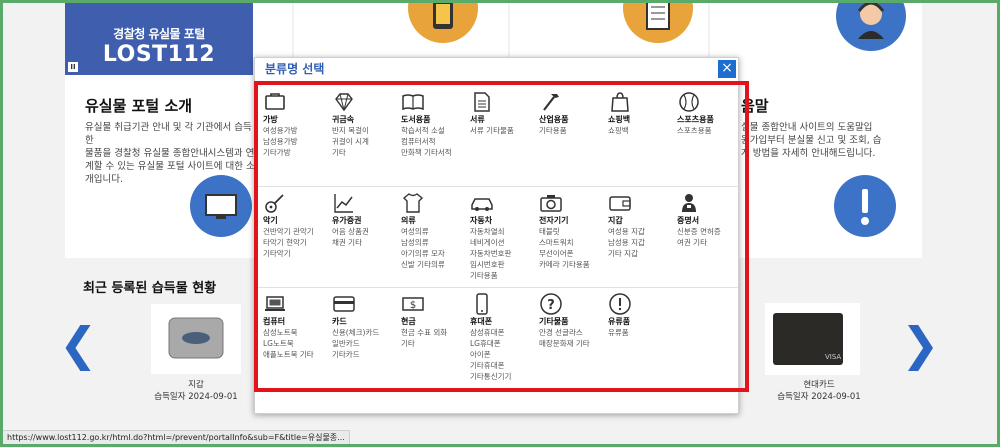 This screenshot has width=1000, height=447. Describe the element at coordinates (289, 225) in the screenshot. I see `category-item: 악기 건반악기 관악기 타악기 현악기 기타악기` at that location.